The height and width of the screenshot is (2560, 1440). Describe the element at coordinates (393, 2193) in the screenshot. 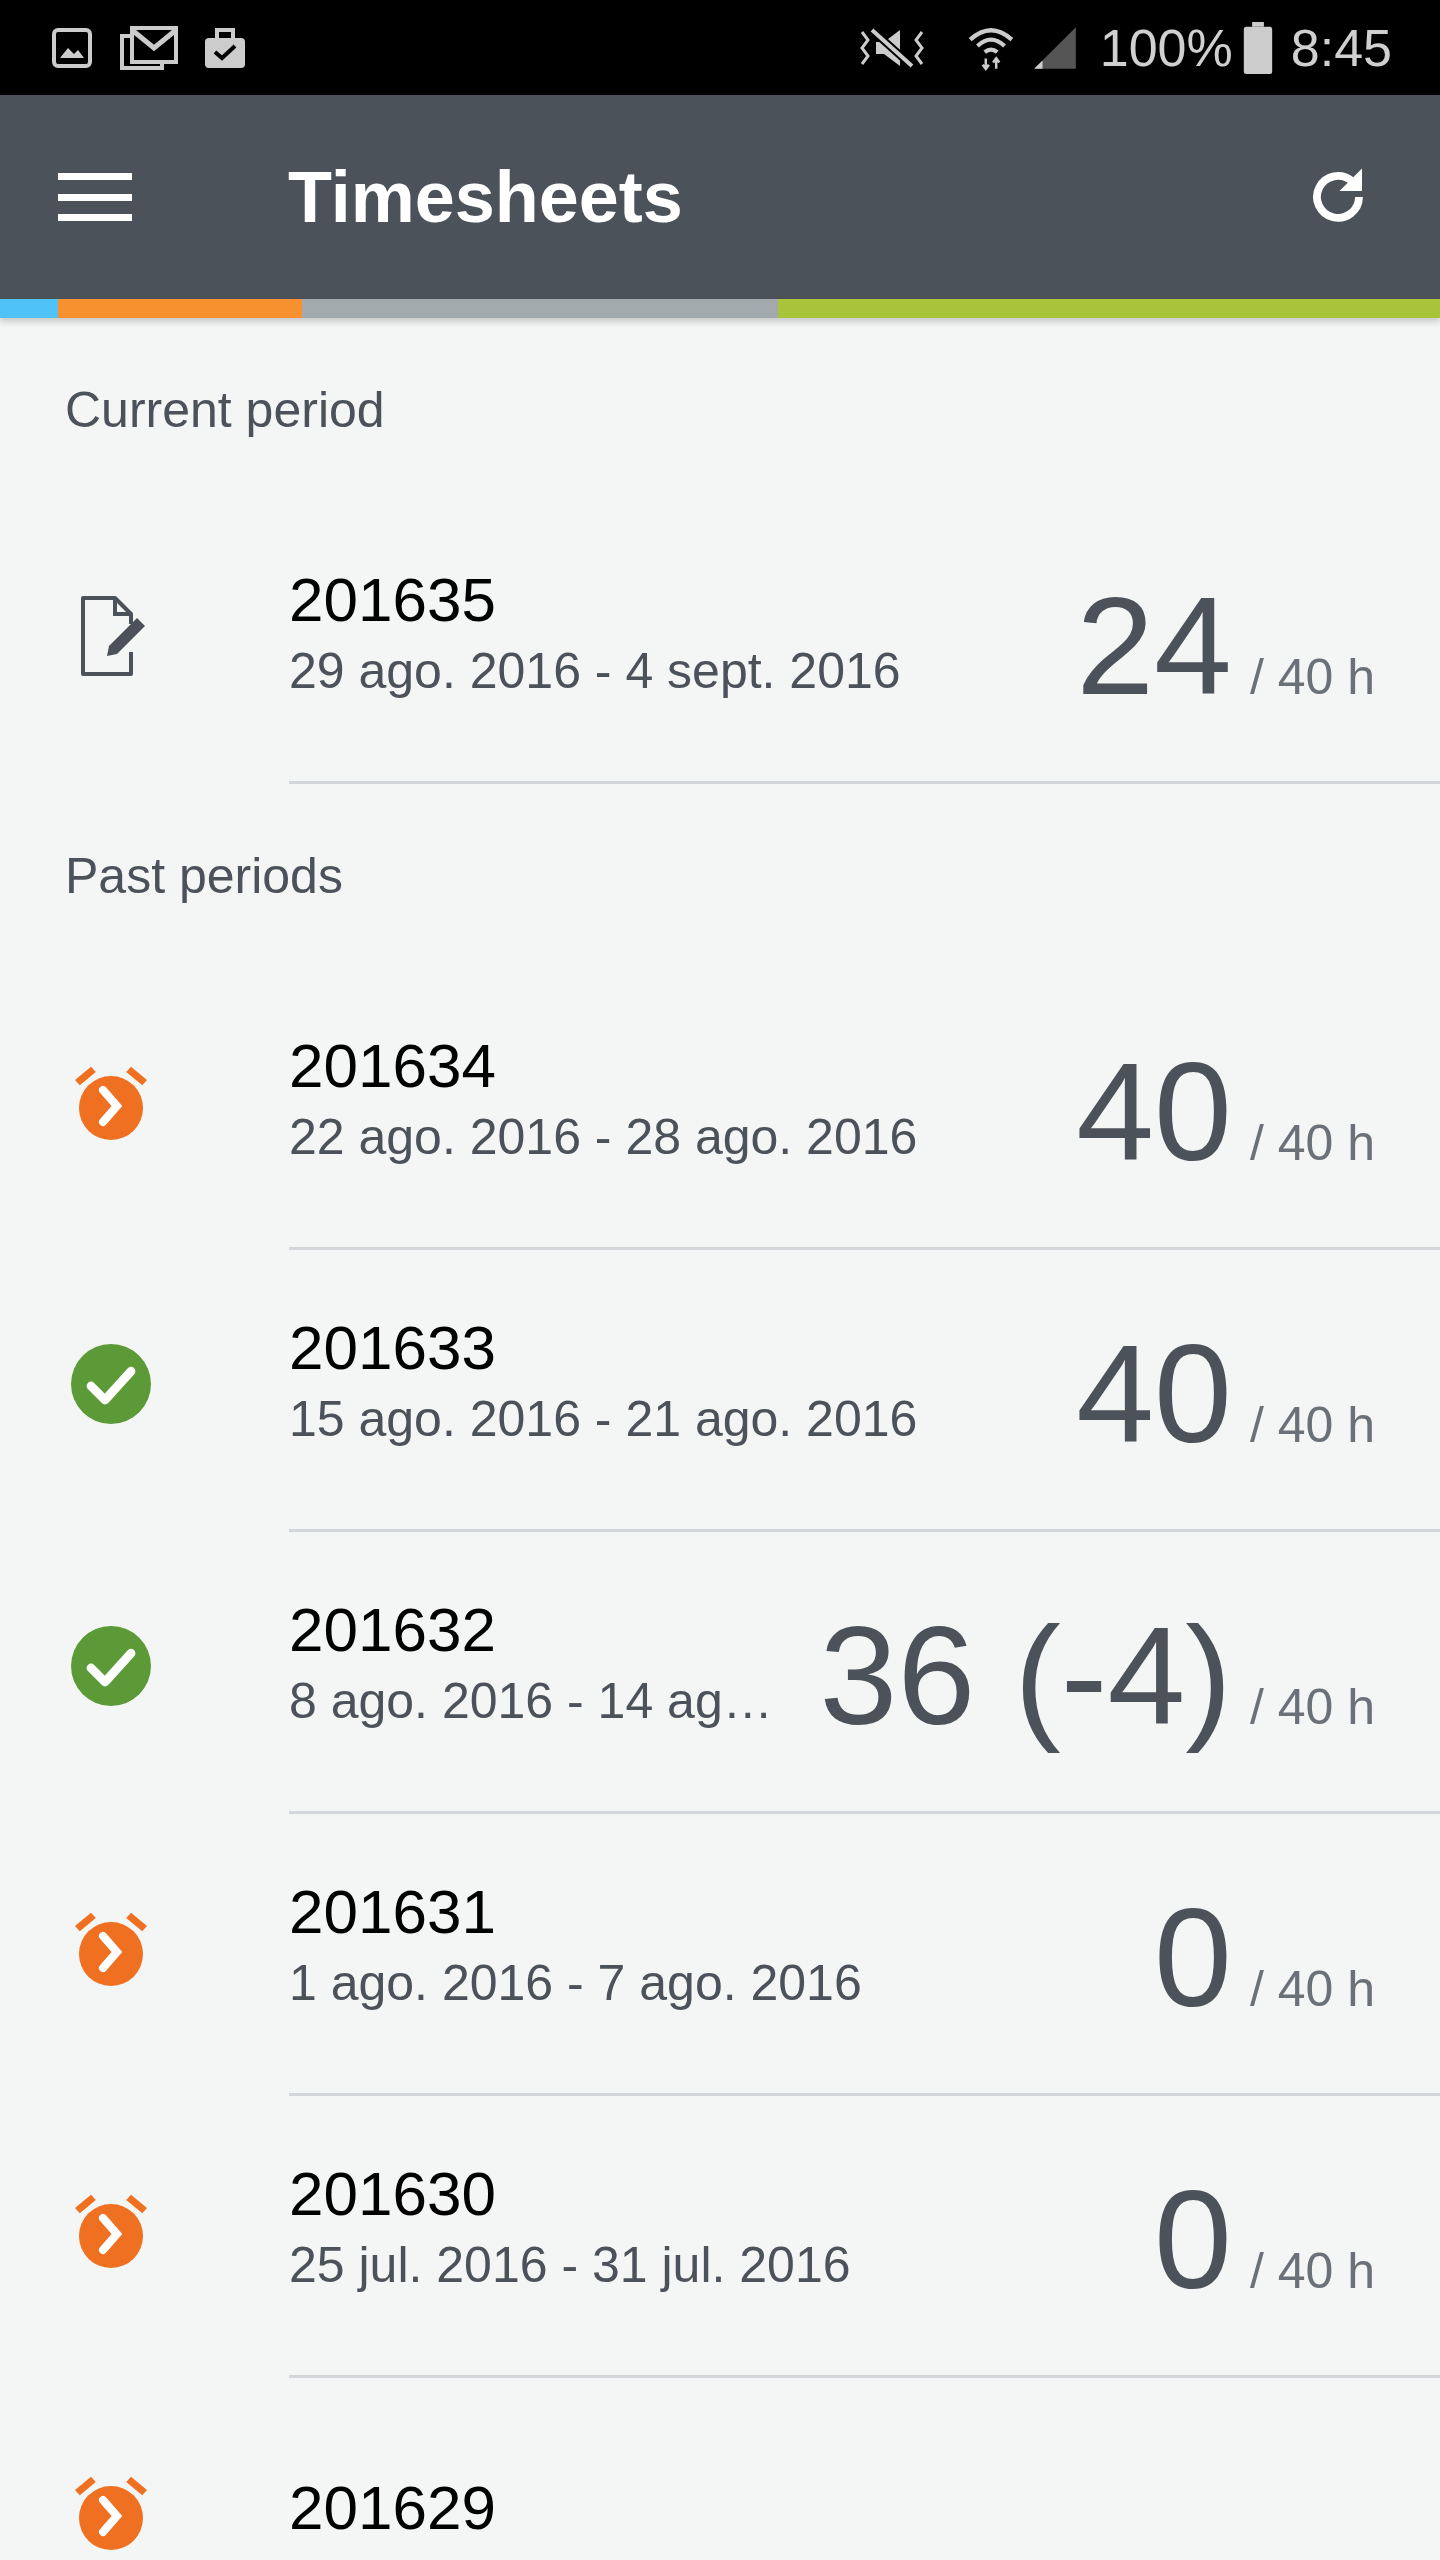

I see `period-code: 201630` at that location.